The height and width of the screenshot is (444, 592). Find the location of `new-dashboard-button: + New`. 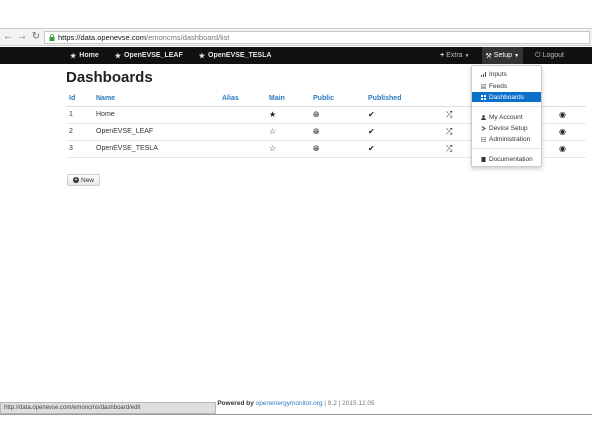

new-dashboard-button: + New is located at coordinates (84, 180).